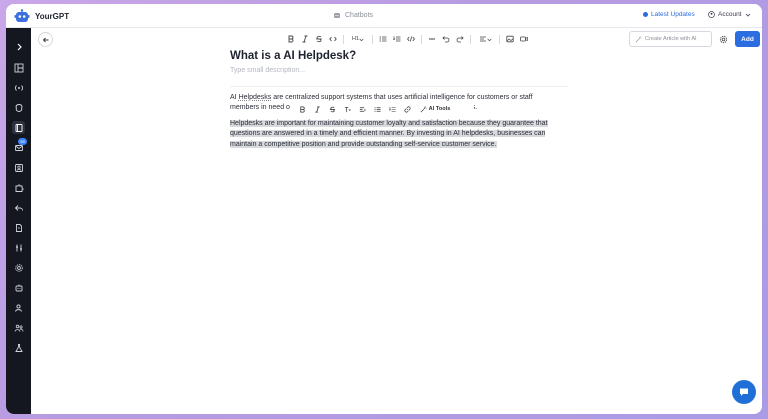 This screenshot has height=419, width=768. I want to click on sidebar-item-knowledge-base, so click(18, 127).